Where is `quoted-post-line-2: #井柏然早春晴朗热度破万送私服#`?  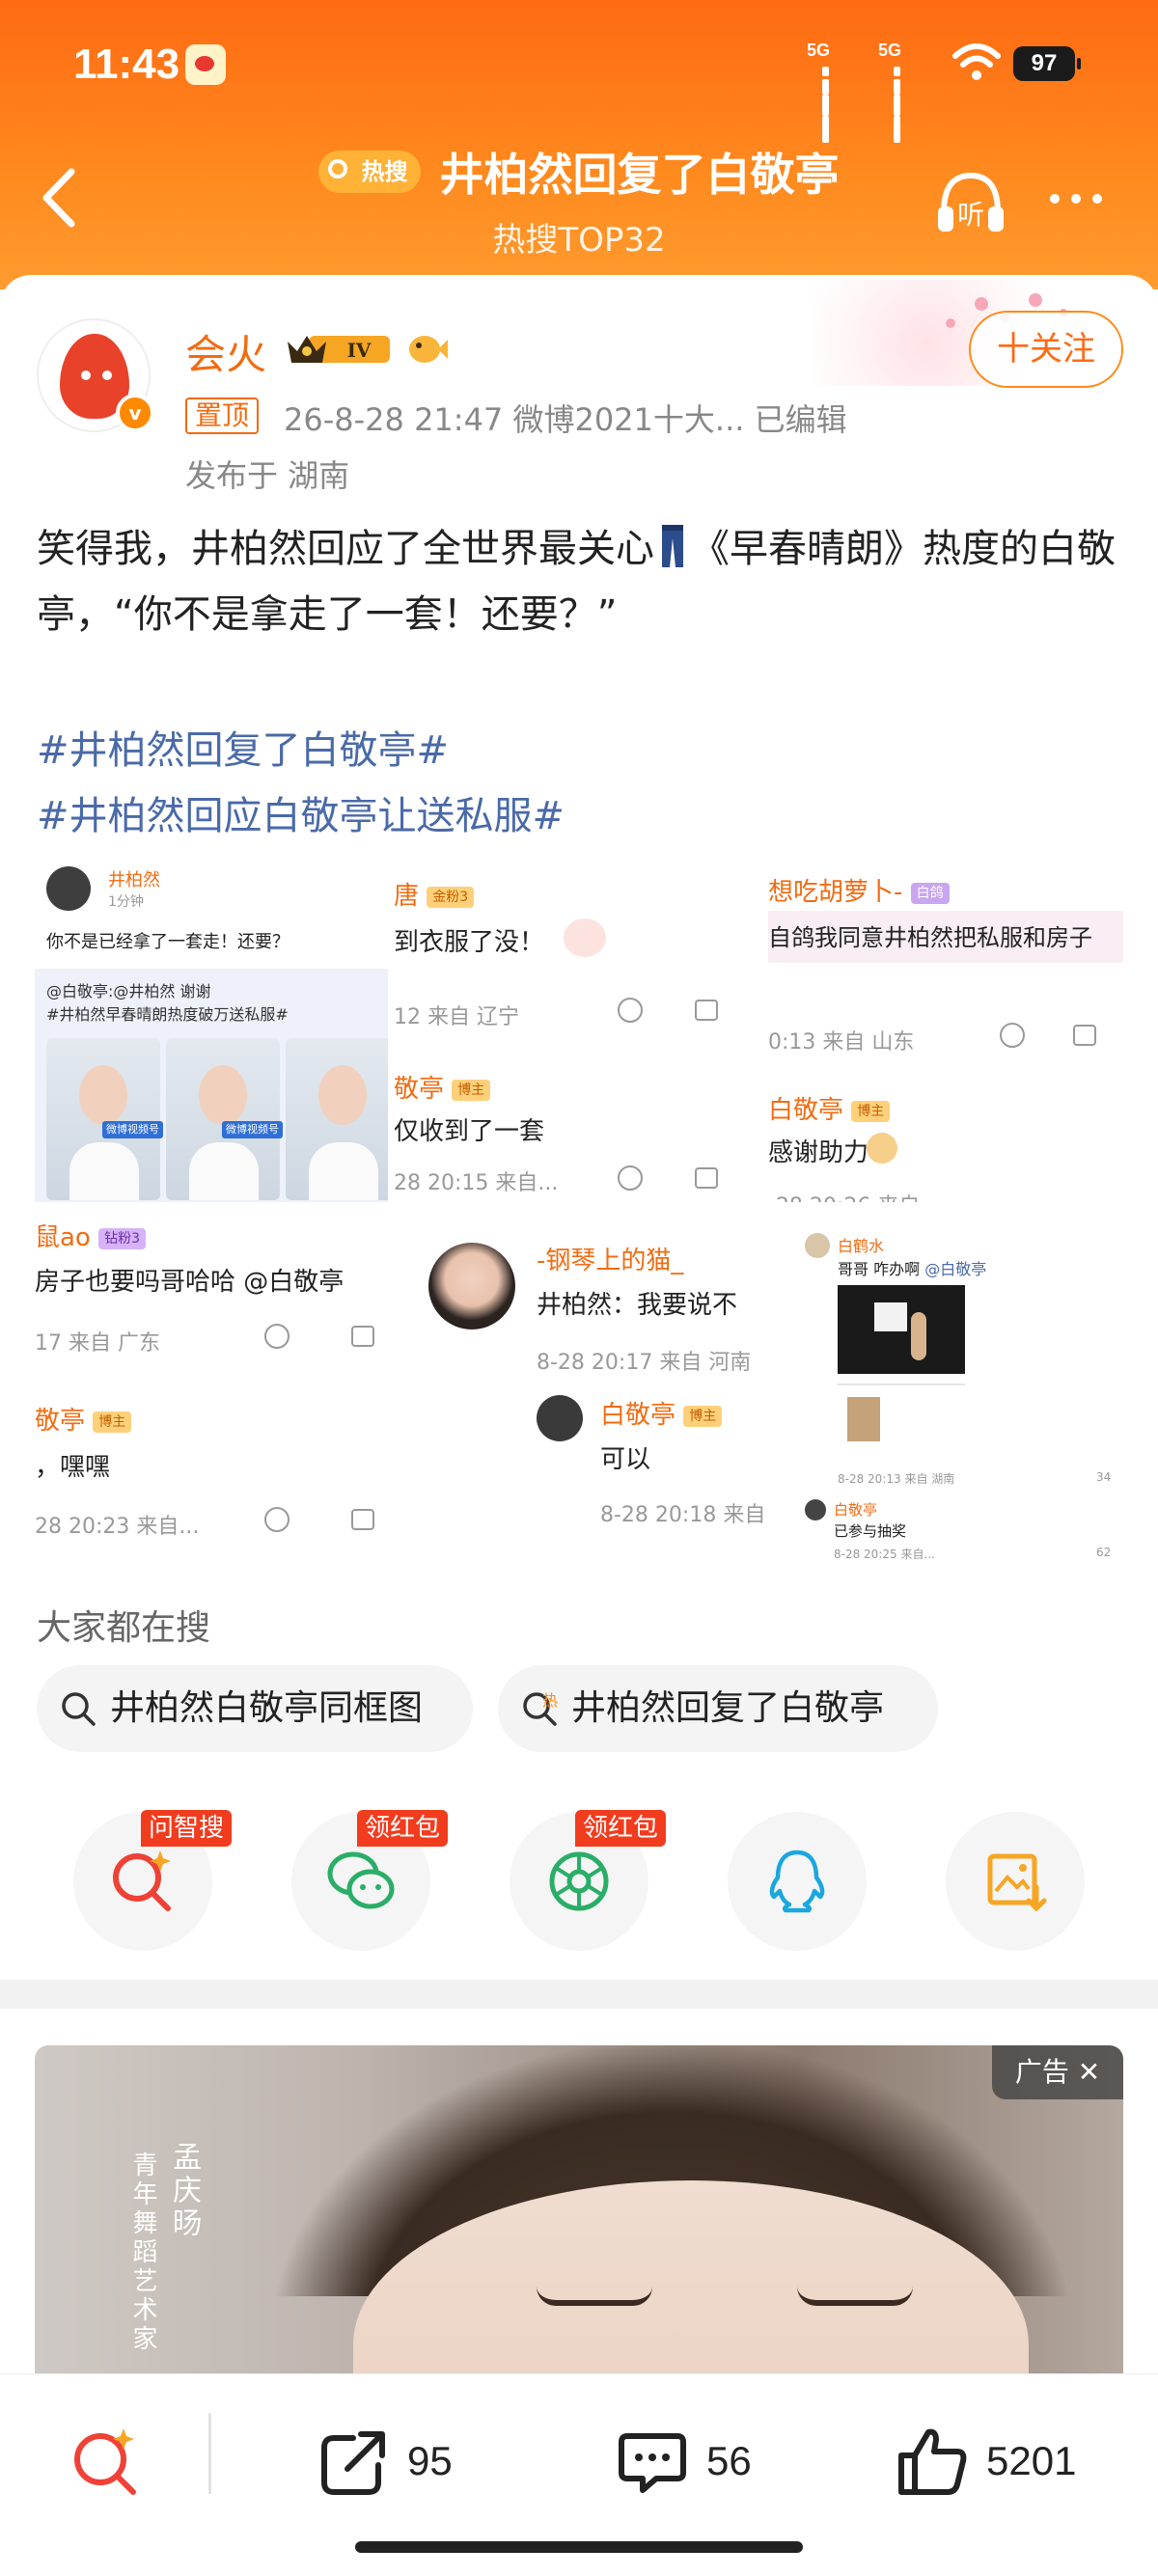 quoted-post-line-2: #井柏然早春晴朗热度破万送私服# is located at coordinates (167, 1015).